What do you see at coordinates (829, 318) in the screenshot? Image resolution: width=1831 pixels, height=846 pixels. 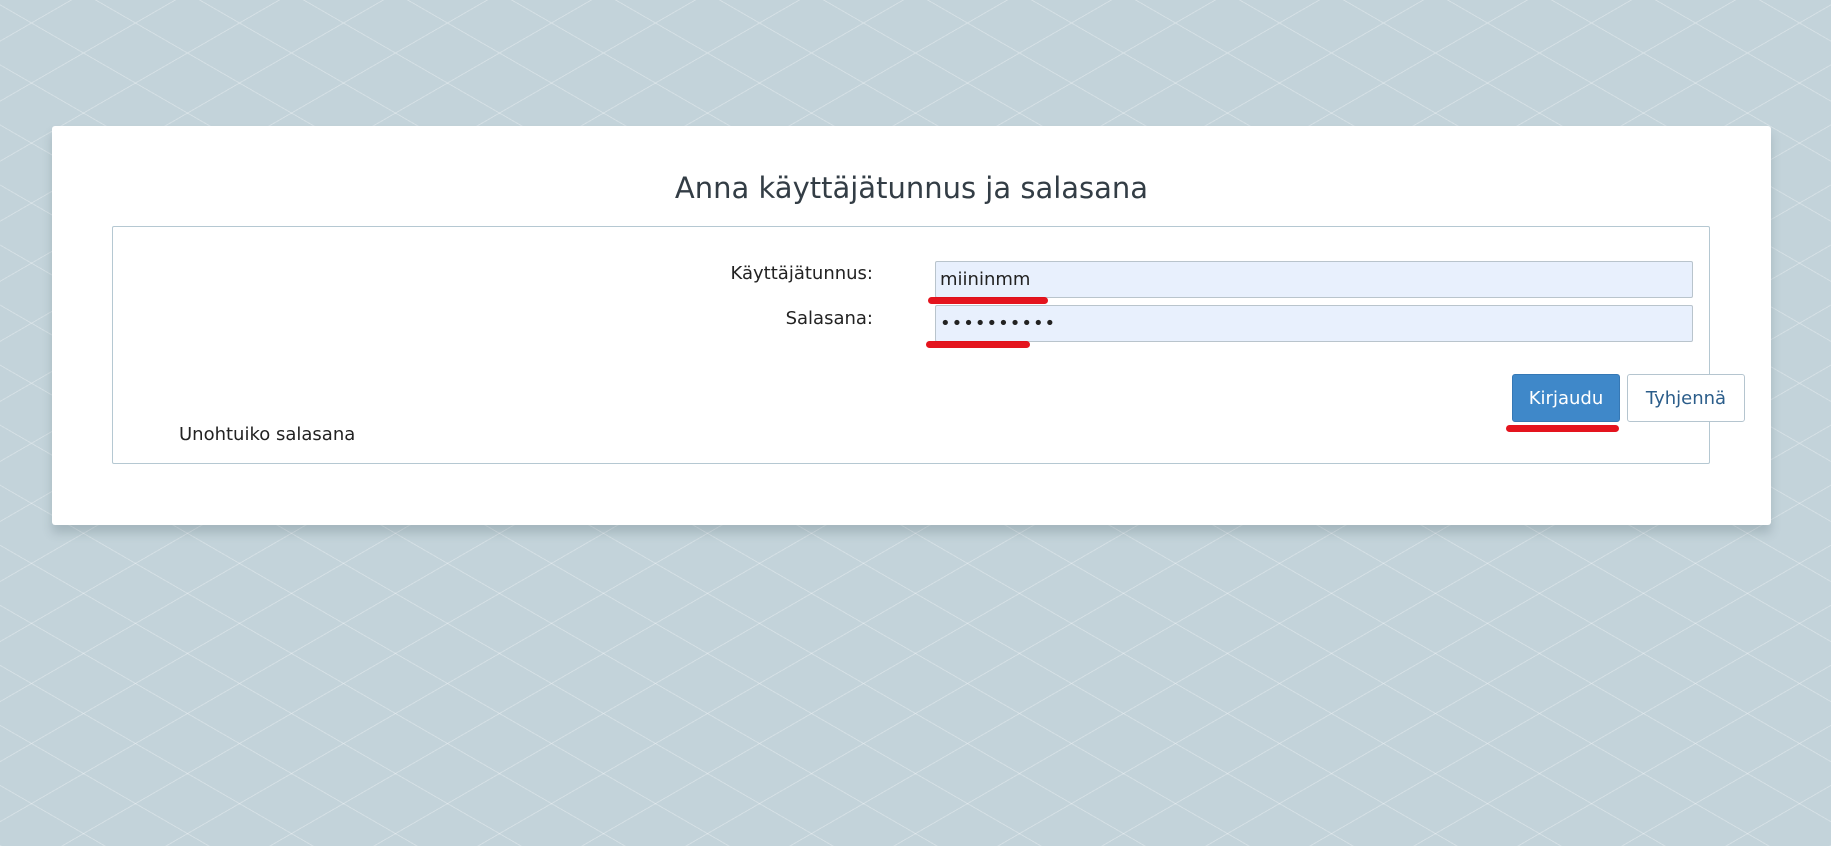 I see `password-label: Salasana:` at bounding box center [829, 318].